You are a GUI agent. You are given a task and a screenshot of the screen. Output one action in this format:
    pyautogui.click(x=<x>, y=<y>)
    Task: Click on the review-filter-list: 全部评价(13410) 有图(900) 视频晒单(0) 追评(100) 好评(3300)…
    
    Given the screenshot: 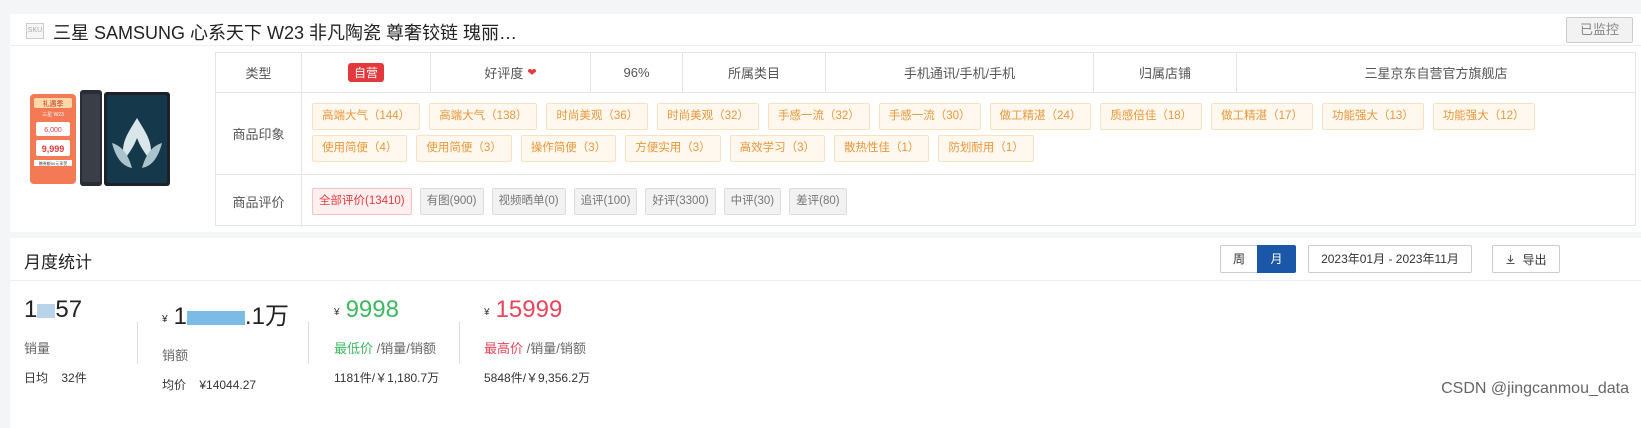 What is the action you would take?
    pyautogui.click(x=576, y=201)
    